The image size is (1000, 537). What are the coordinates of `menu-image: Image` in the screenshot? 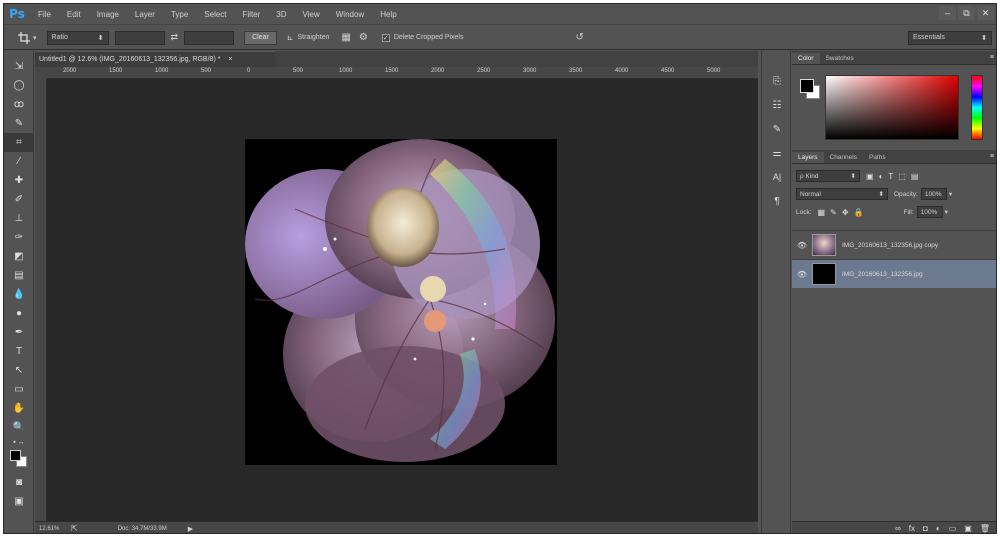 It's located at (108, 14).